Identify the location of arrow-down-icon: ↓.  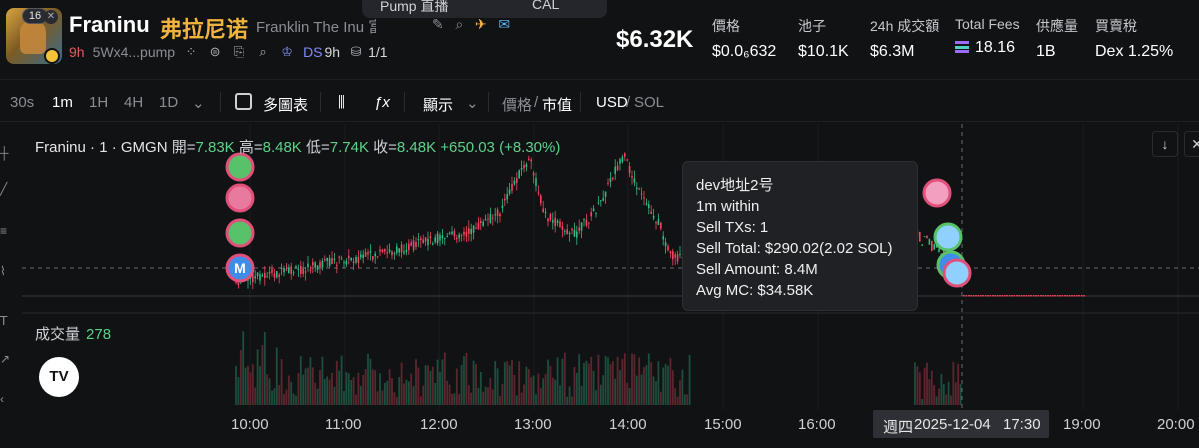
(1165, 144).